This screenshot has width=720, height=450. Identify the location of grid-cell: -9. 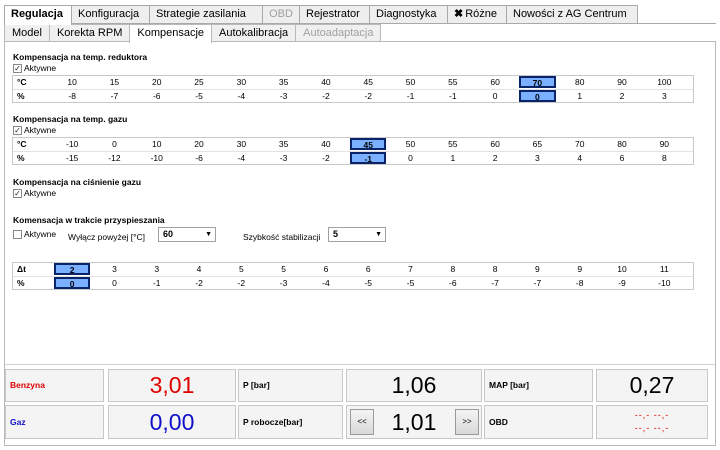
(622, 283).